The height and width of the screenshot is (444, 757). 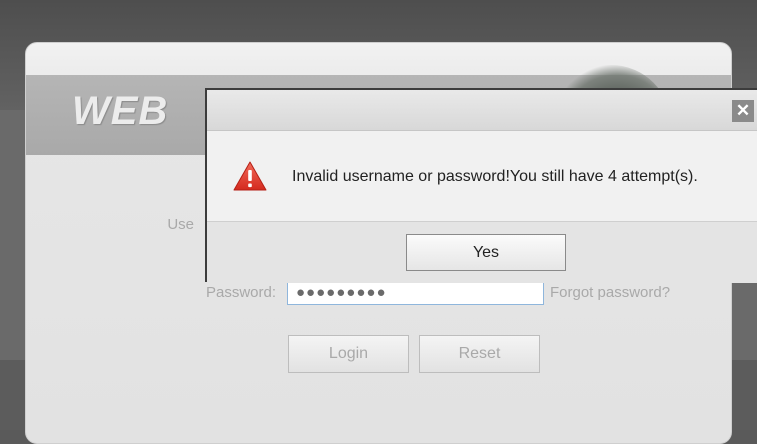 What do you see at coordinates (482, 110) in the screenshot?
I see `dialog-titlebar: ✕` at bounding box center [482, 110].